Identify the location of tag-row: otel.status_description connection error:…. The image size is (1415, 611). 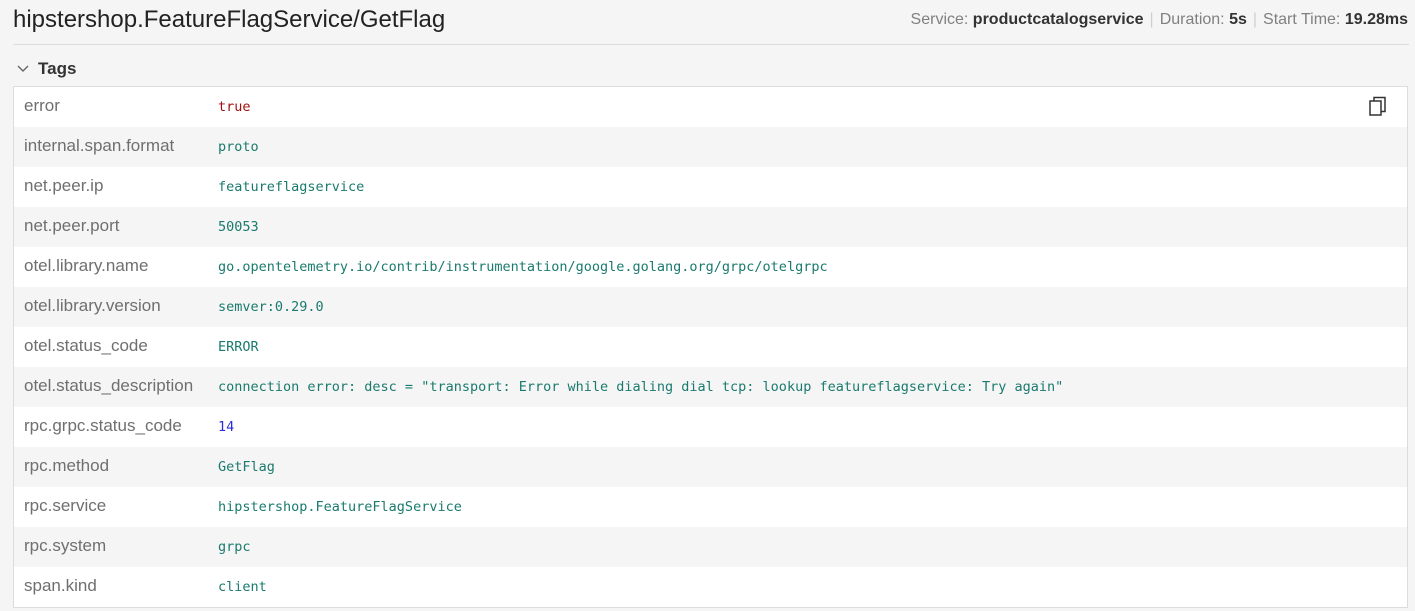
(710, 387).